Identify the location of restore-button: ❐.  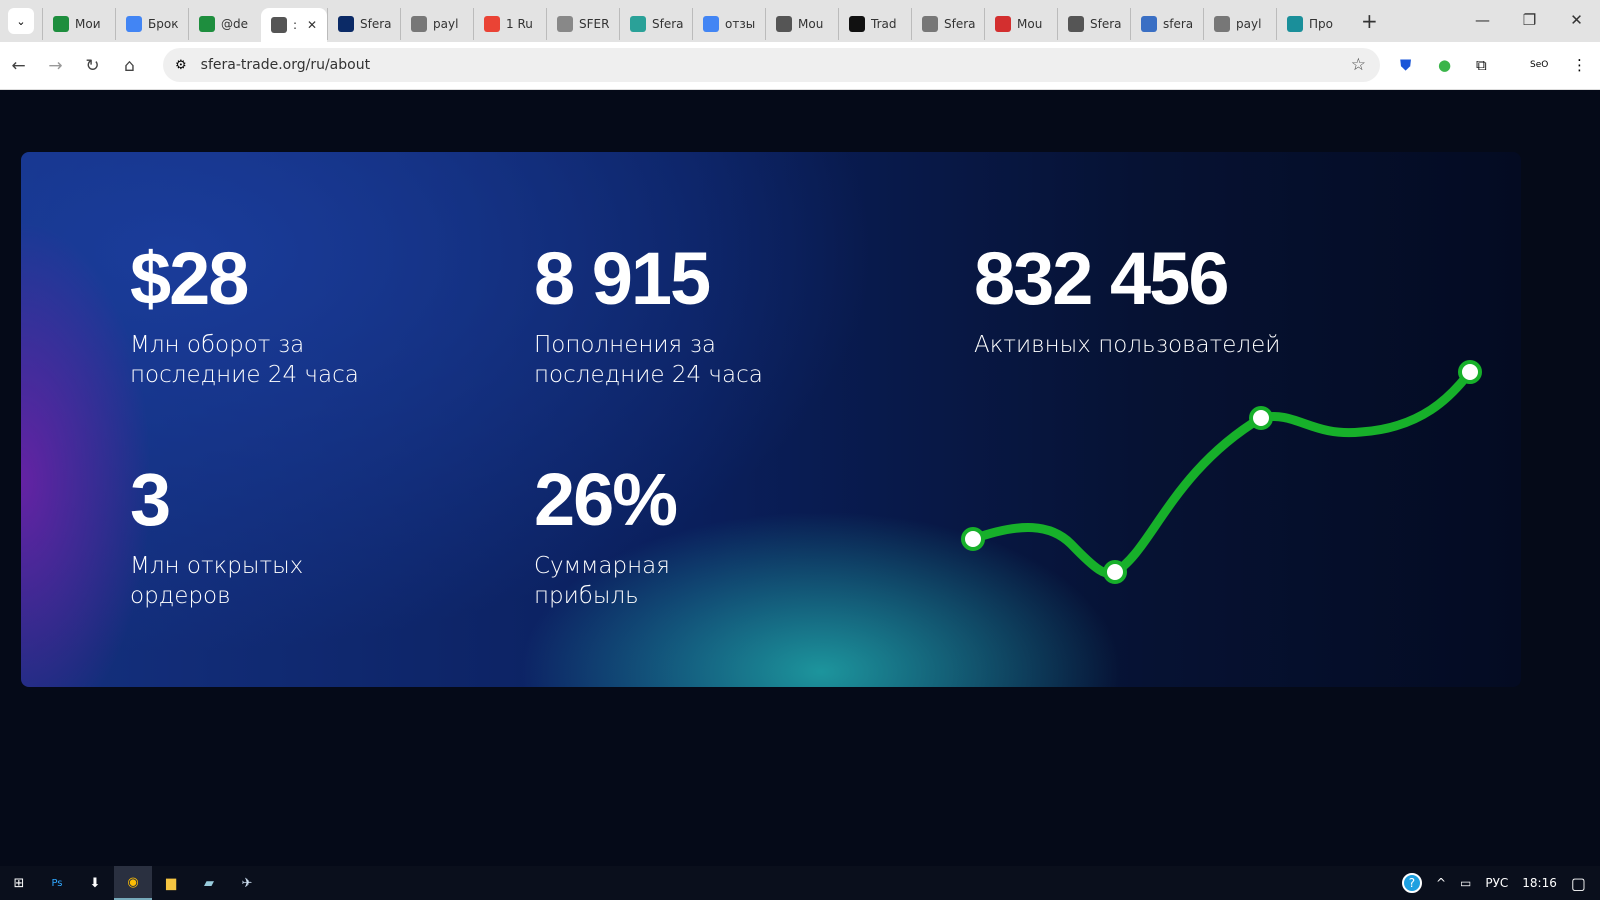
(1529, 20).